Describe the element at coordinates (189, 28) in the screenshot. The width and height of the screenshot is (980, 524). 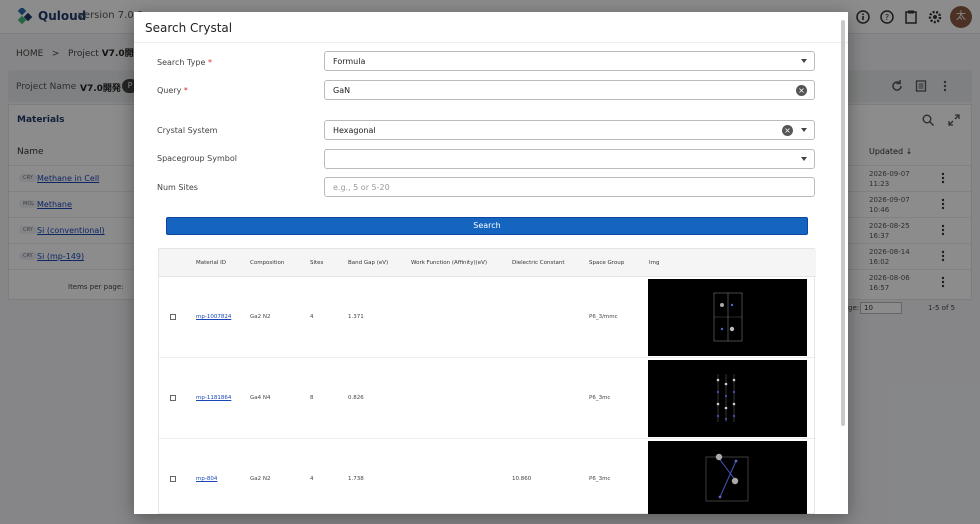
I see `dialog-title: Search Crystal` at that location.